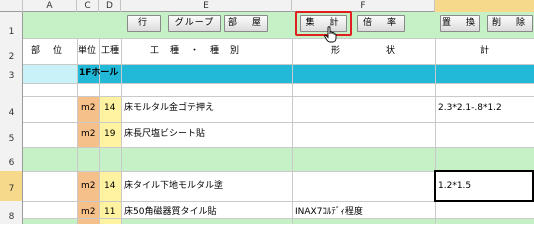 This screenshot has height=240, width=534. I want to click on grid-h1, so click(278, 38).